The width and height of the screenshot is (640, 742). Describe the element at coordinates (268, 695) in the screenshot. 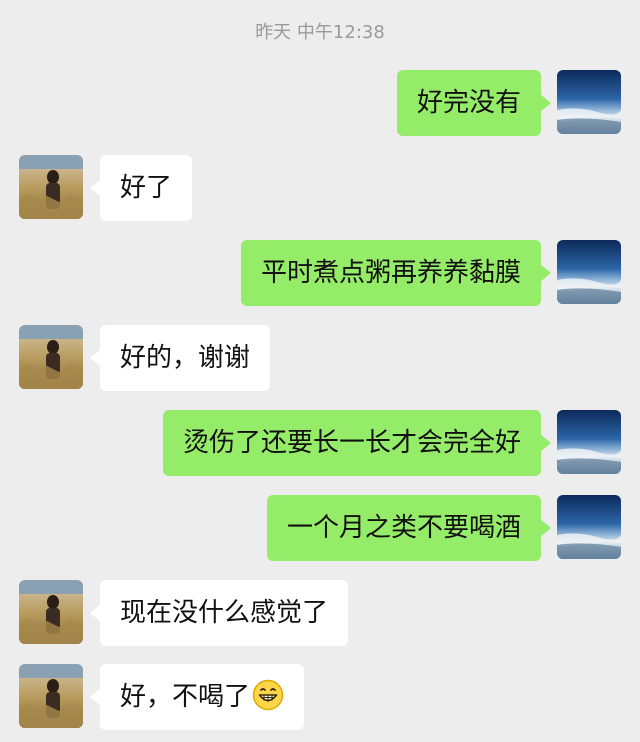

I see `grinning-emoji-icon` at that location.